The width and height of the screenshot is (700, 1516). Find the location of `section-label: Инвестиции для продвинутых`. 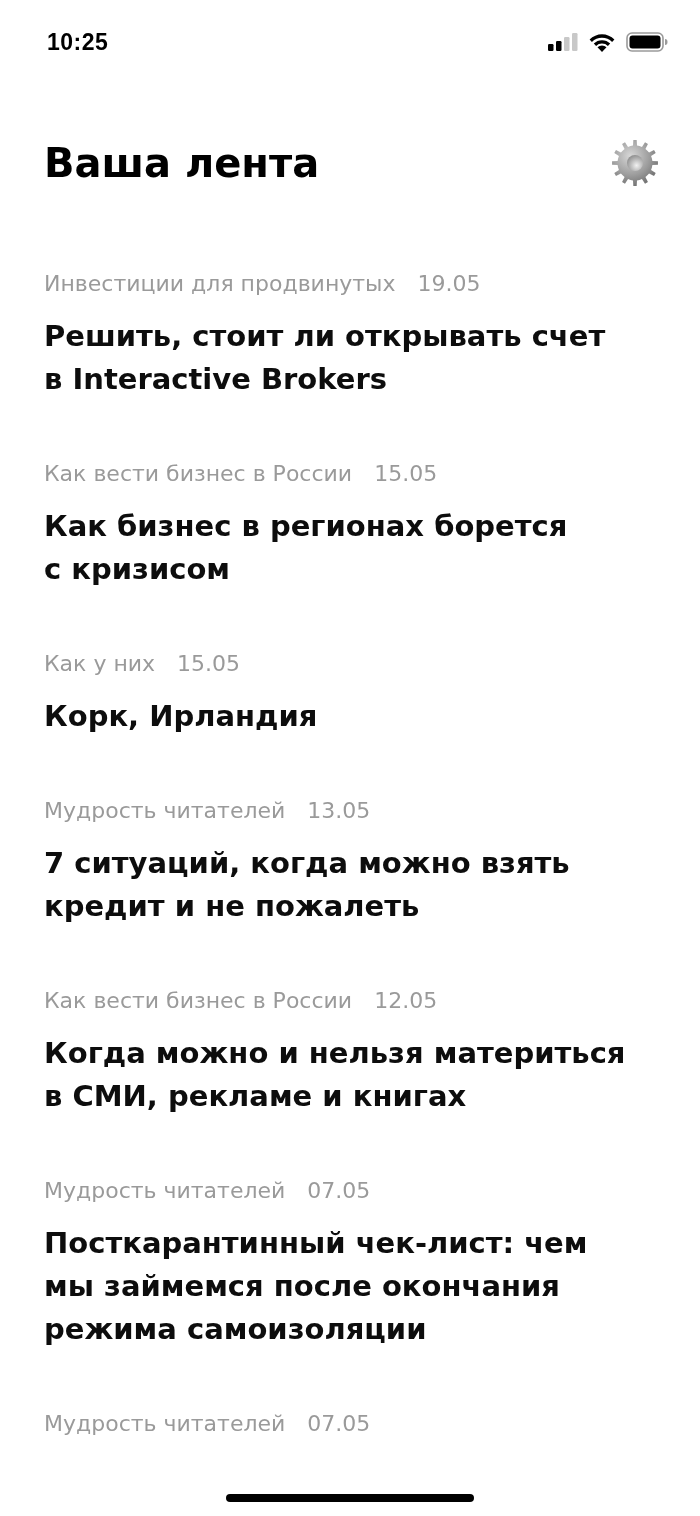

section-label: Инвестиции для продвинутых is located at coordinates (220, 284).